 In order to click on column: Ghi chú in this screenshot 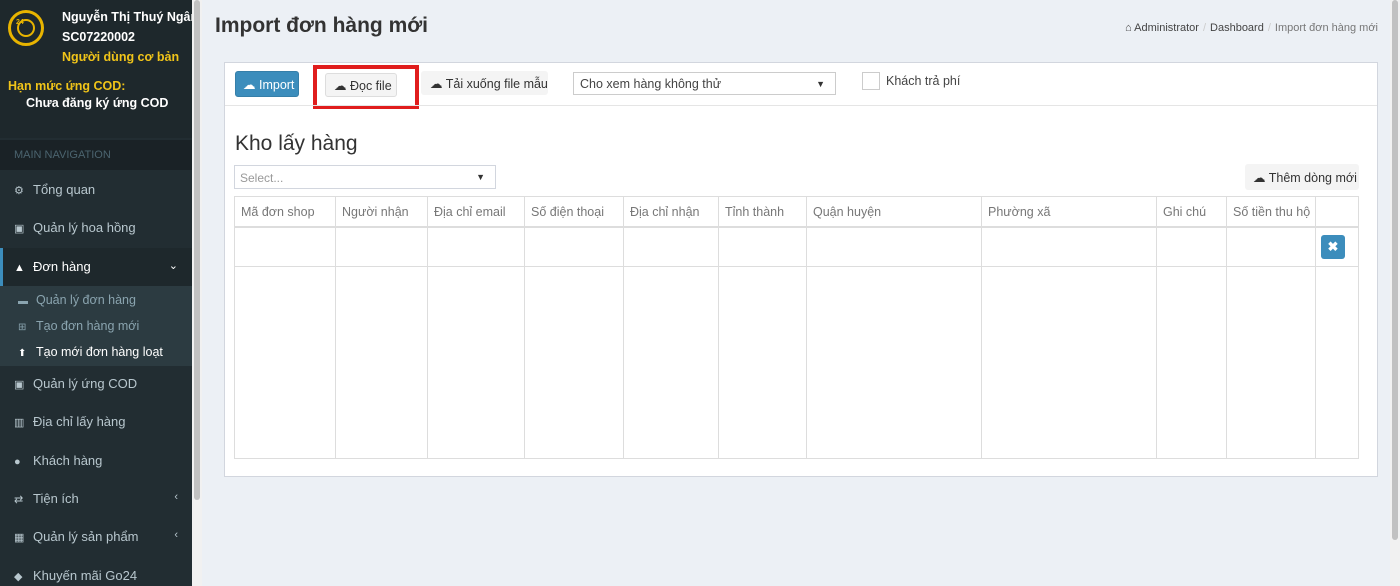, I will do `click(1192, 327)`.